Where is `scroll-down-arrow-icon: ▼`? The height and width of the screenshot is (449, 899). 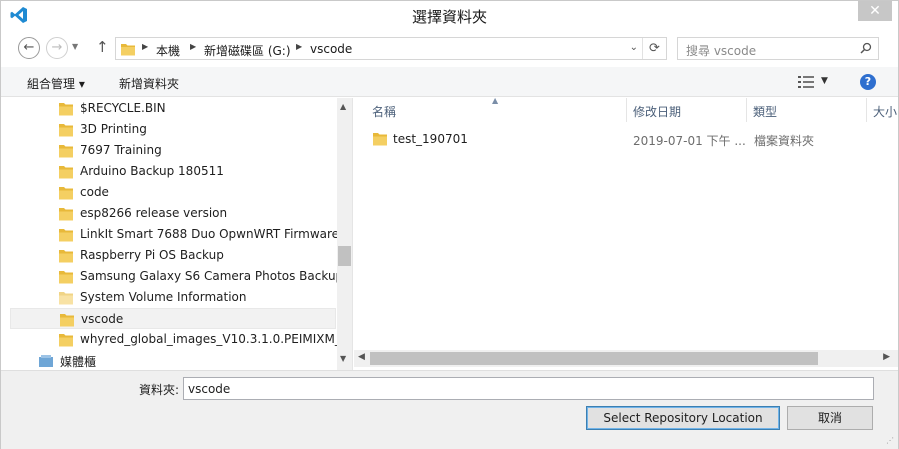
scroll-down-arrow-icon: ▼ is located at coordinates (343, 358).